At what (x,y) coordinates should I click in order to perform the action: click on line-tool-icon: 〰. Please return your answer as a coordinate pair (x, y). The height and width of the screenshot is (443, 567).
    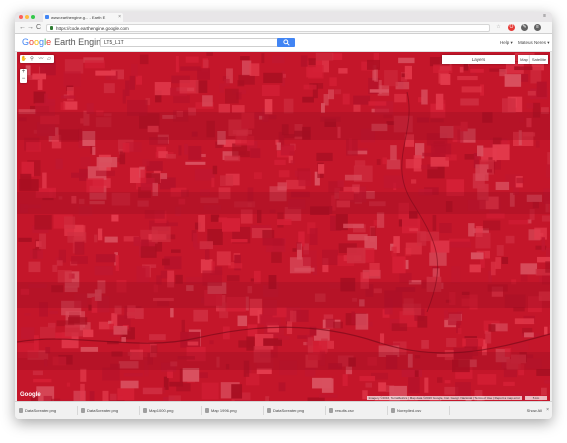
    Looking at the image, I should click on (41, 59).